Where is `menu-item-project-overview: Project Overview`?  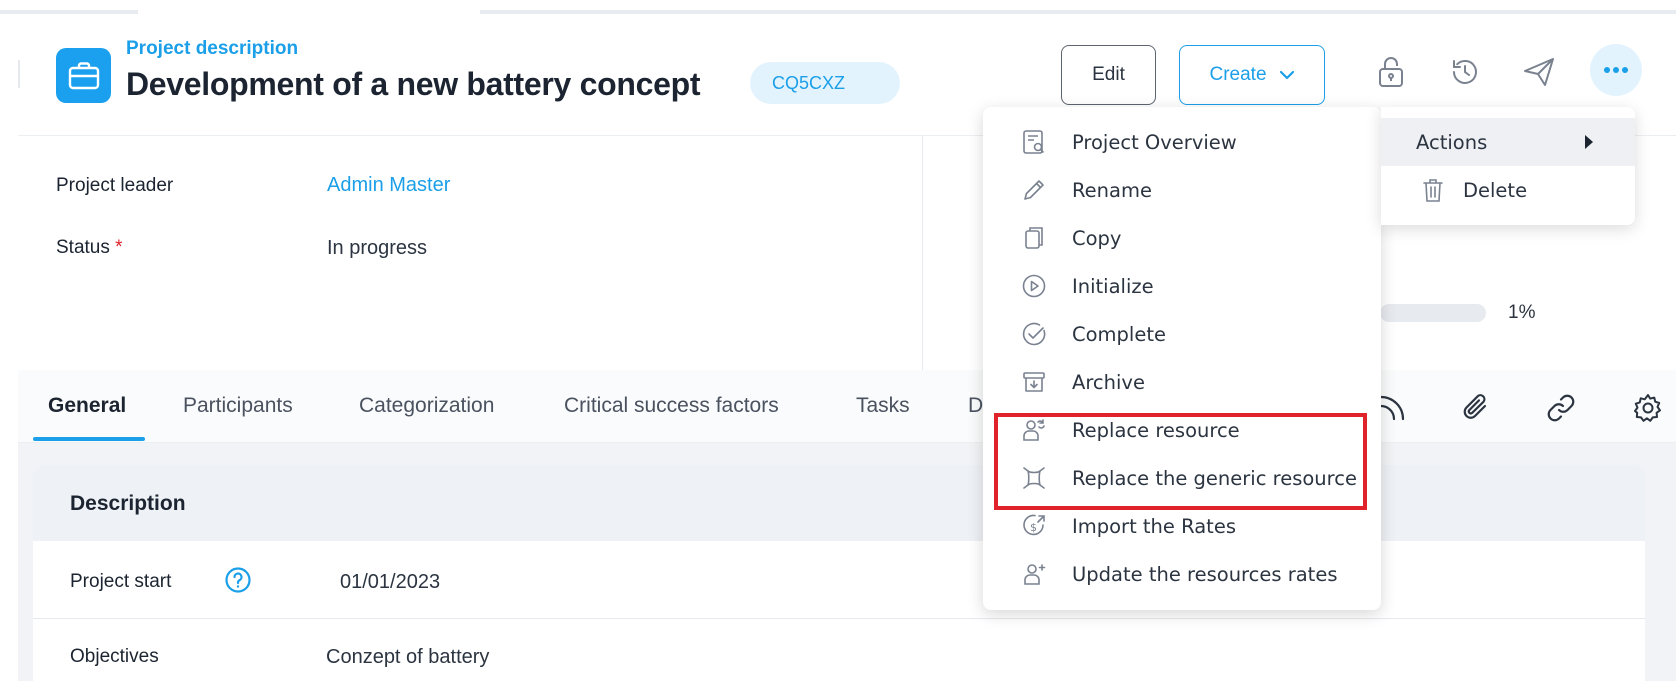
menu-item-project-overview: Project Overview is located at coordinates (1182, 142).